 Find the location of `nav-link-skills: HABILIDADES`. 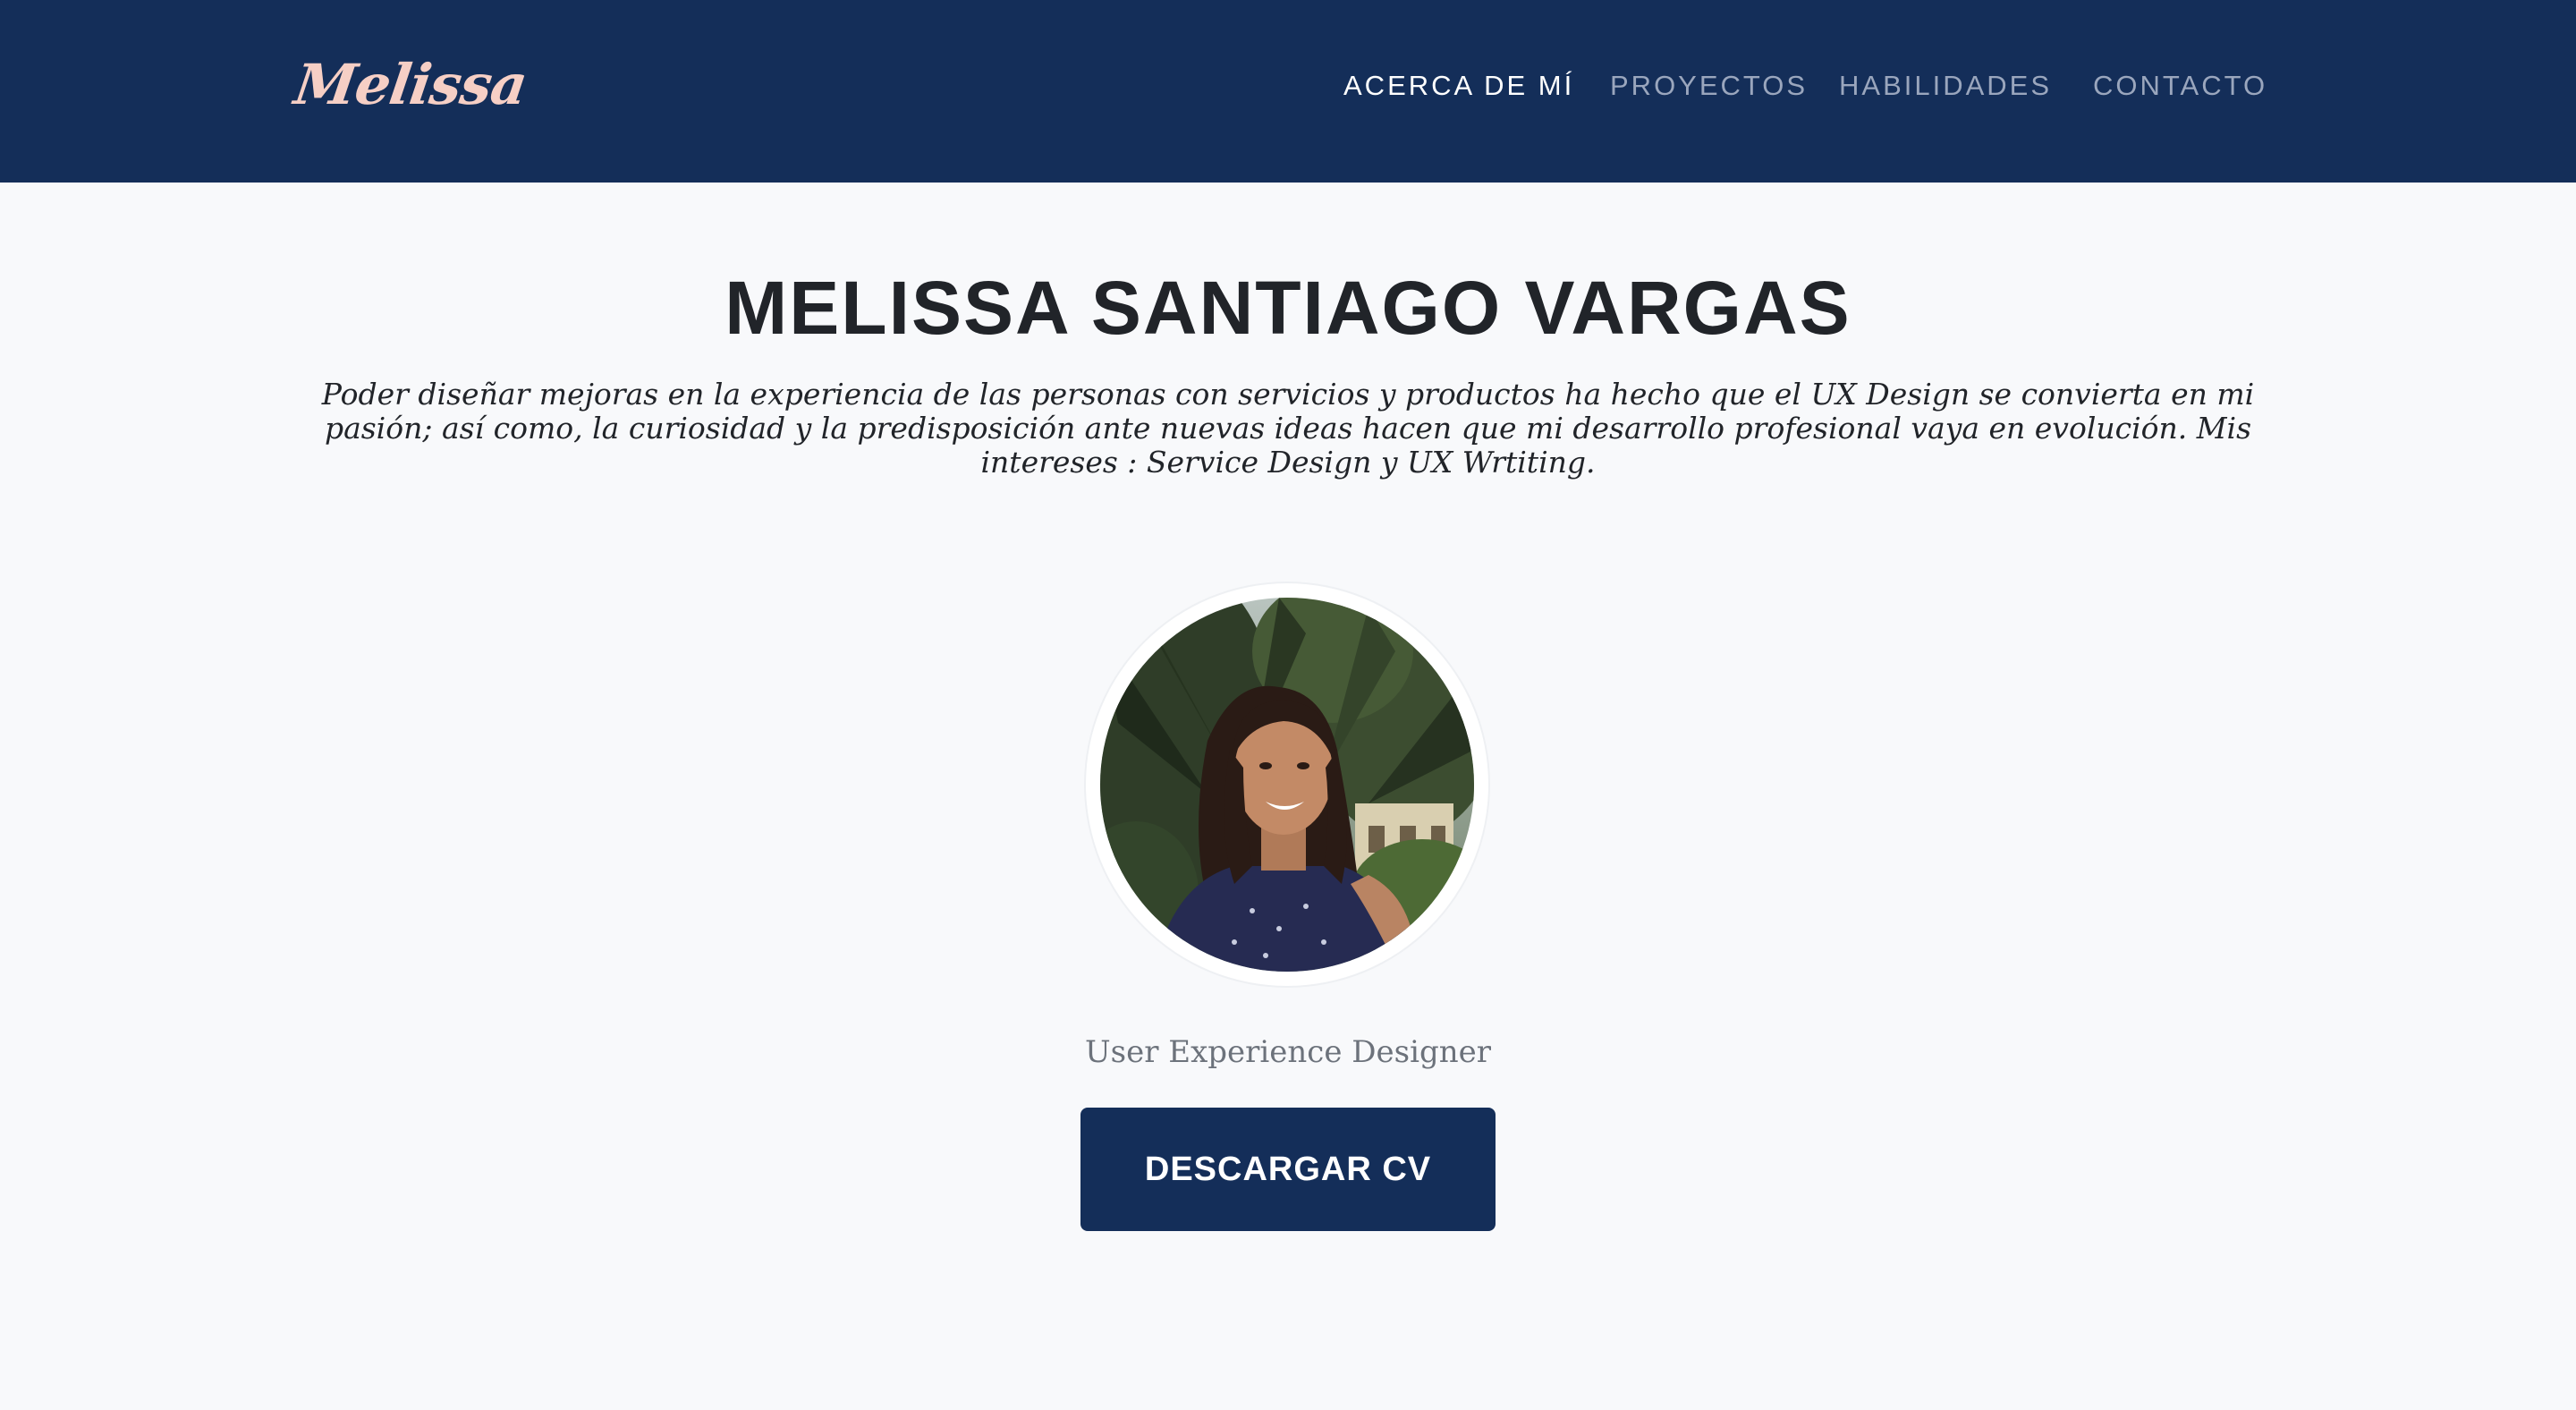

nav-link-skills: HABILIDADES is located at coordinates (1945, 86).